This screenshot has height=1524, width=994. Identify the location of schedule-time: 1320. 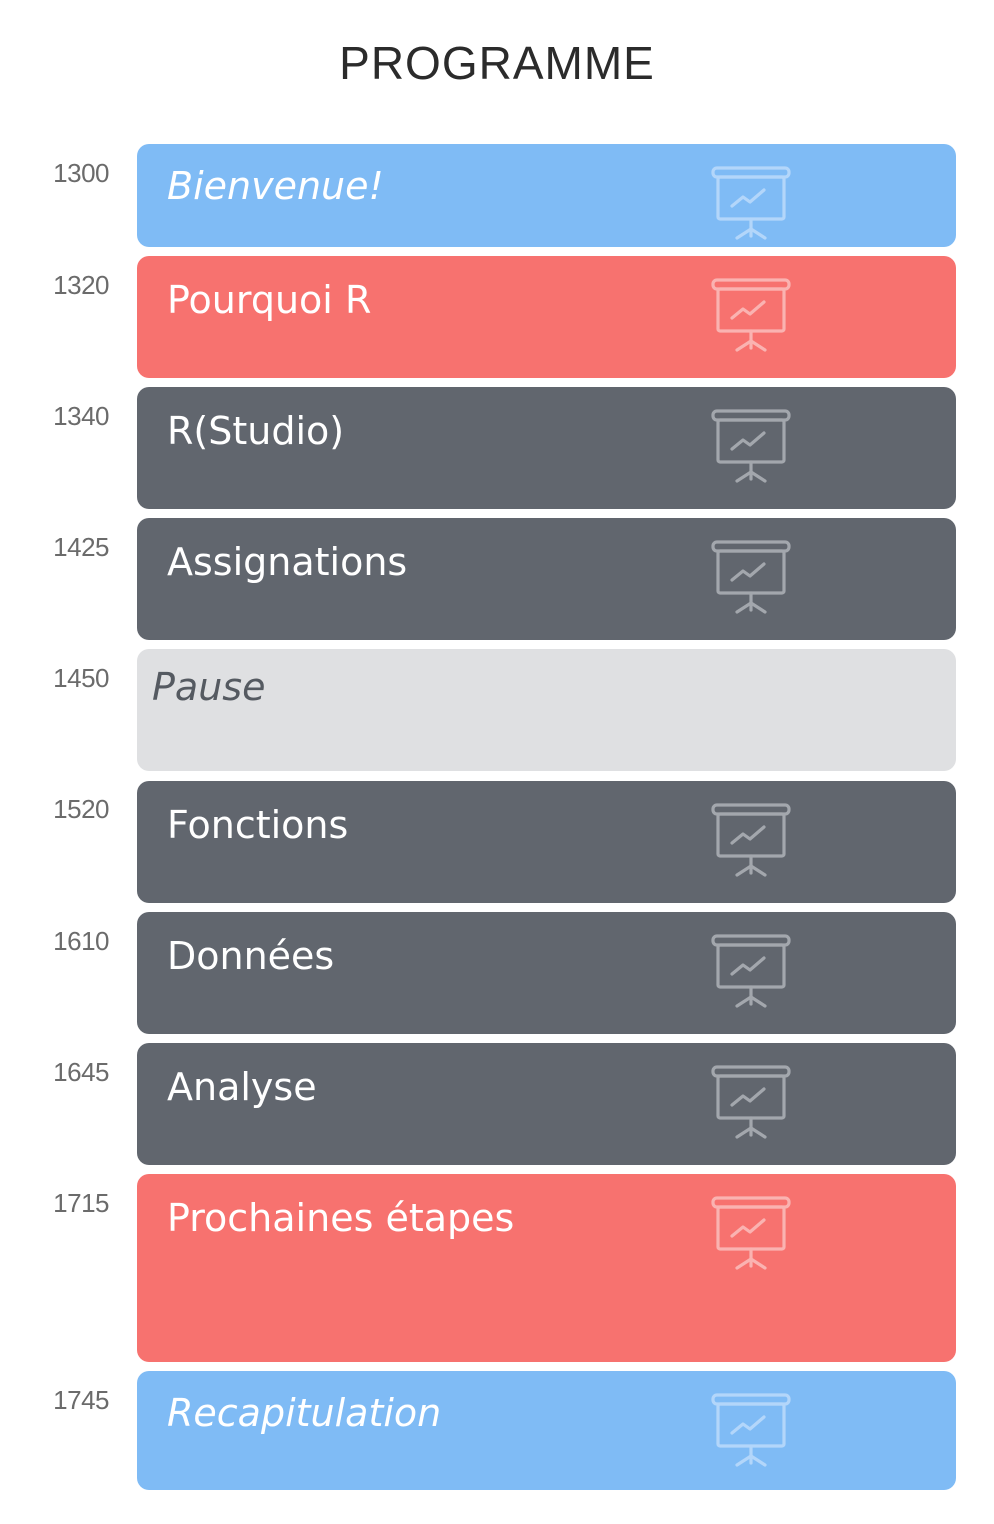
(81, 285).